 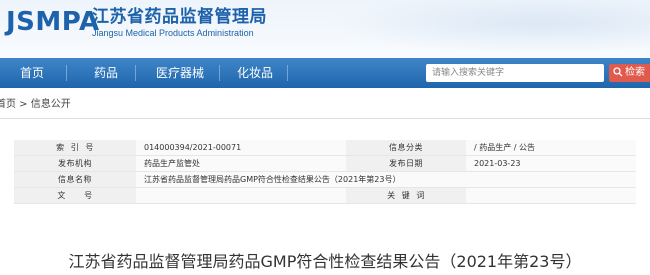 What do you see at coordinates (75, 148) in the screenshot?
I see `label-index-number: 索 引 号` at bounding box center [75, 148].